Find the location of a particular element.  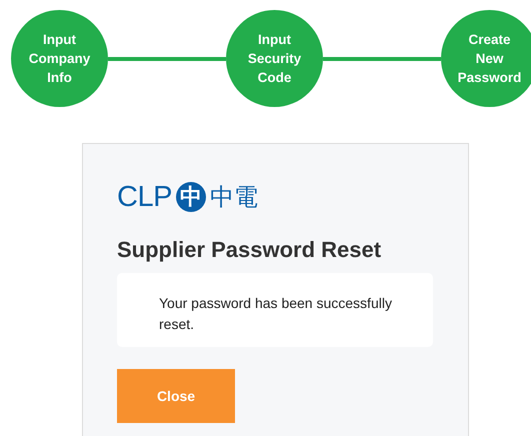

logo-text: CLP is located at coordinates (144, 197).